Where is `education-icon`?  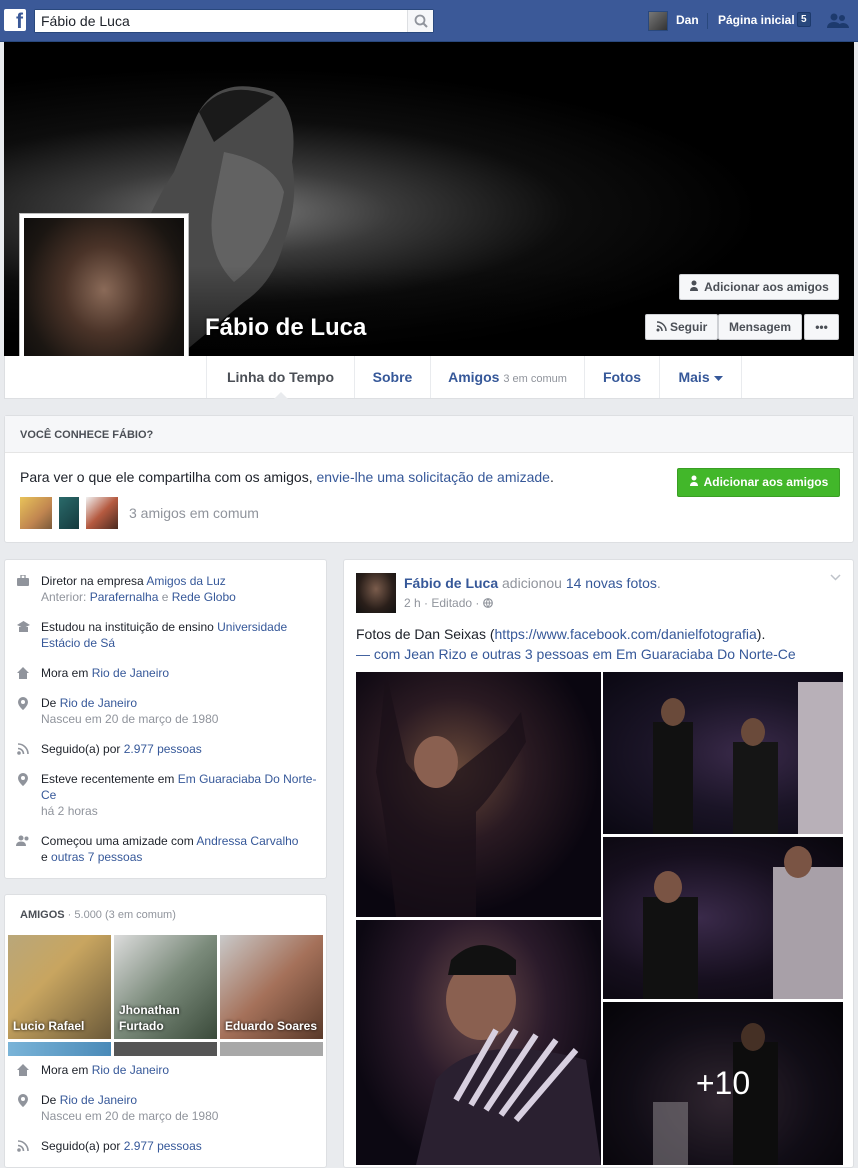
education-icon is located at coordinates (23, 626).